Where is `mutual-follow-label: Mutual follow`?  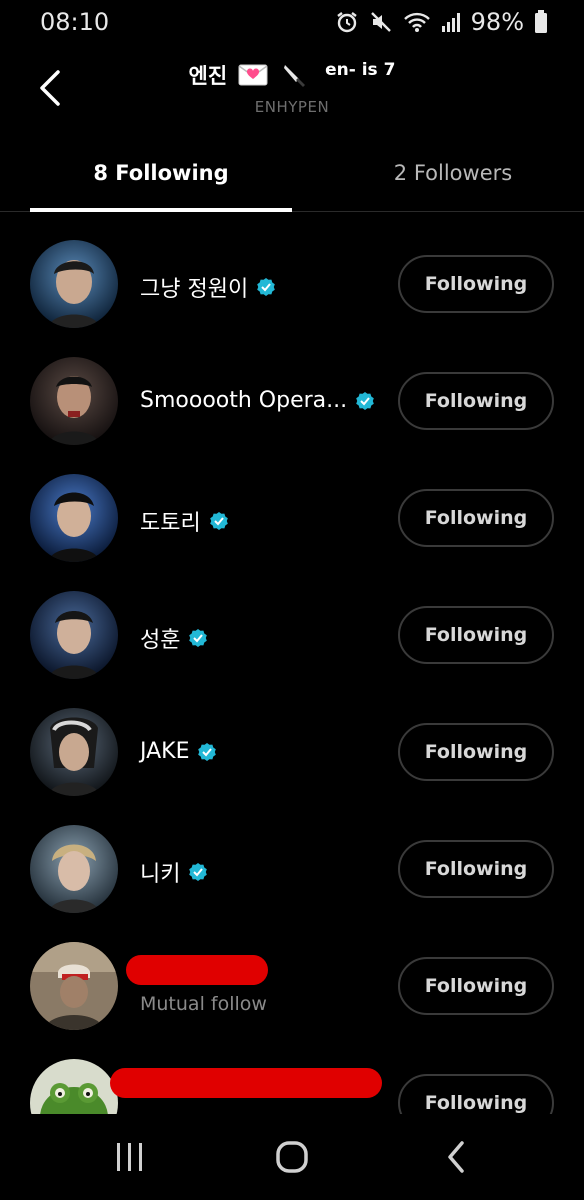
mutual-follow-label: Mutual follow is located at coordinates (203, 1004).